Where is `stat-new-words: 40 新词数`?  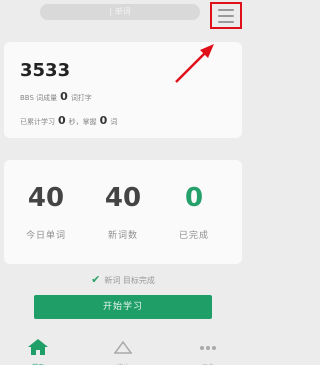 stat-new-words: 40 新词数 is located at coordinates (123, 212).